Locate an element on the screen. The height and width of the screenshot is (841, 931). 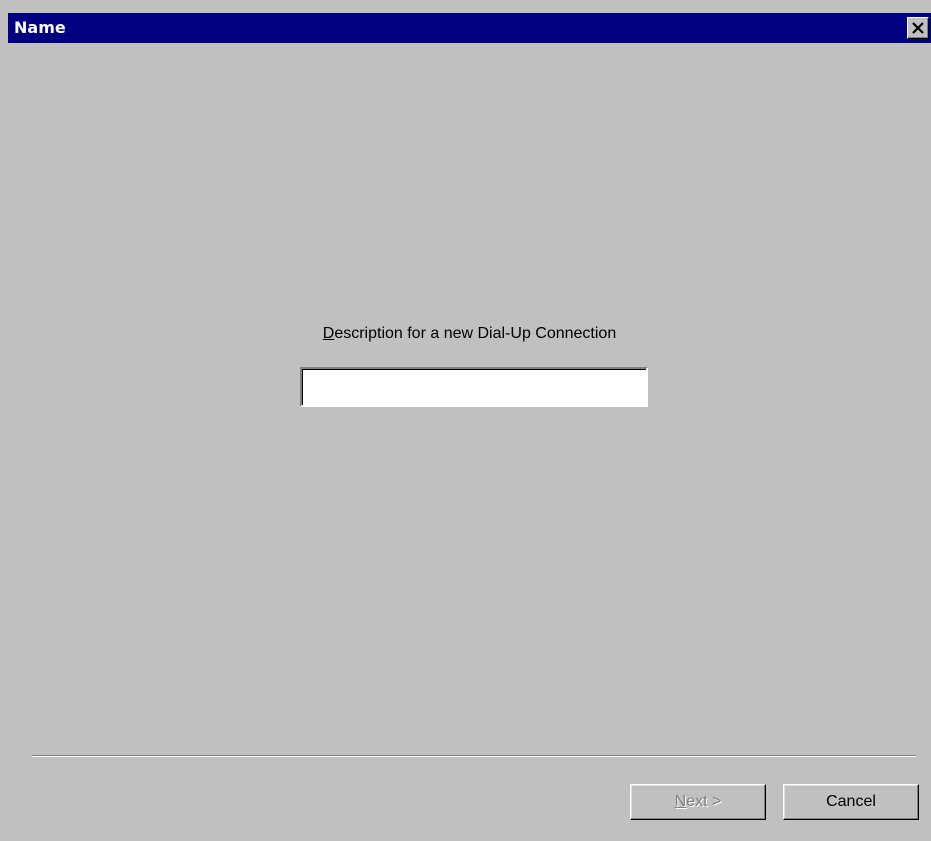
cancel-button: Cancel is located at coordinates (851, 802).